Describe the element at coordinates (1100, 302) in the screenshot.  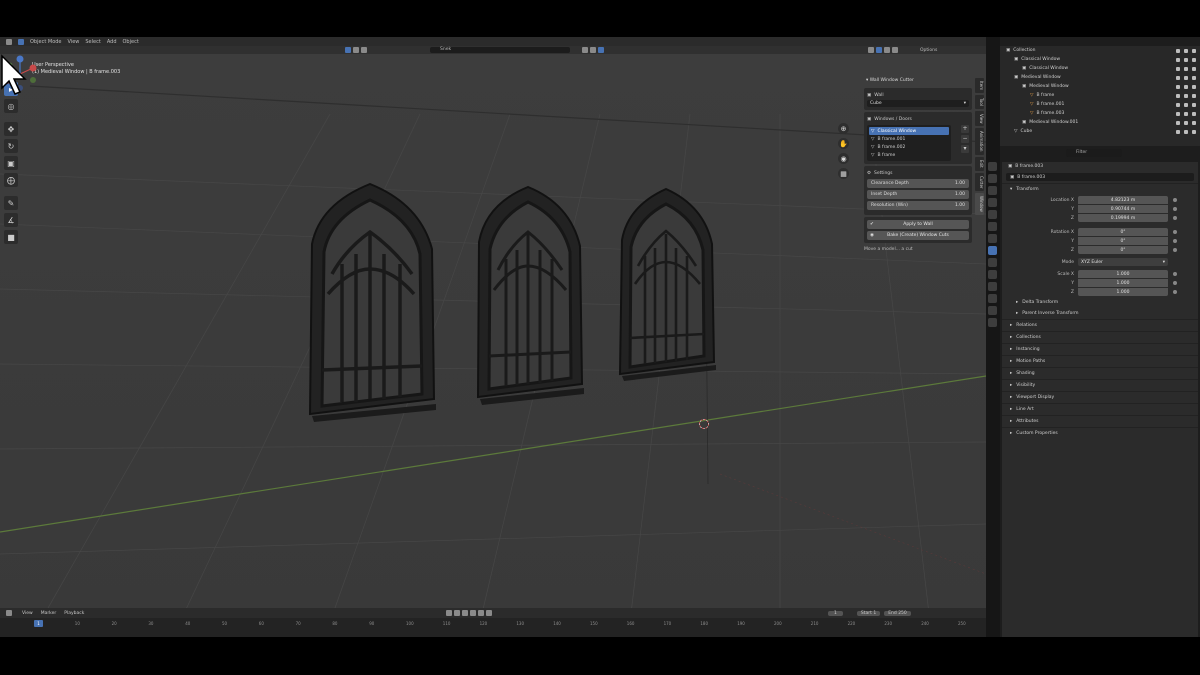
I see `property-subsection-header: ▸ Delta Transform` at that location.